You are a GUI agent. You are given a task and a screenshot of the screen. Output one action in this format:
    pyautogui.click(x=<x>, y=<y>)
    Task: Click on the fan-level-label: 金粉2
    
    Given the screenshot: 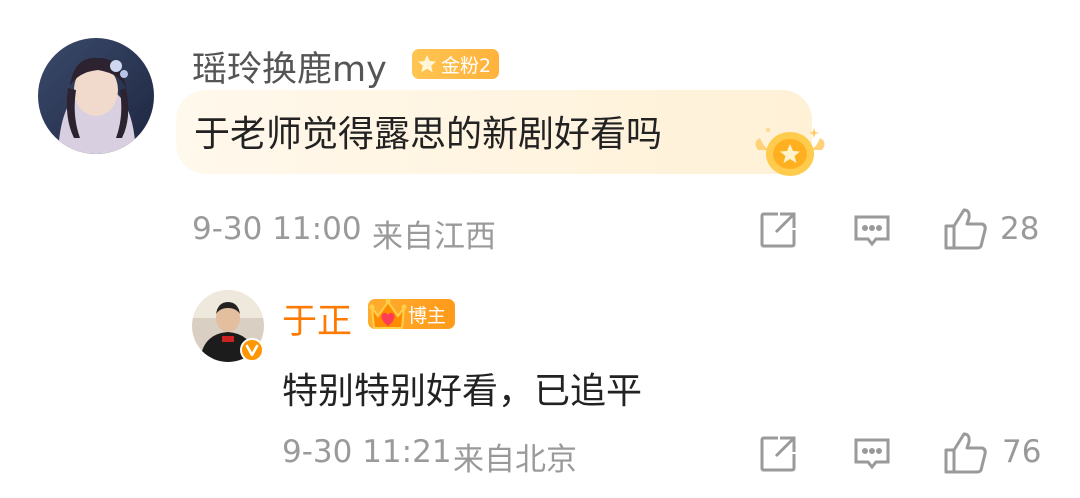 What is the action you would take?
    pyautogui.click(x=466, y=65)
    